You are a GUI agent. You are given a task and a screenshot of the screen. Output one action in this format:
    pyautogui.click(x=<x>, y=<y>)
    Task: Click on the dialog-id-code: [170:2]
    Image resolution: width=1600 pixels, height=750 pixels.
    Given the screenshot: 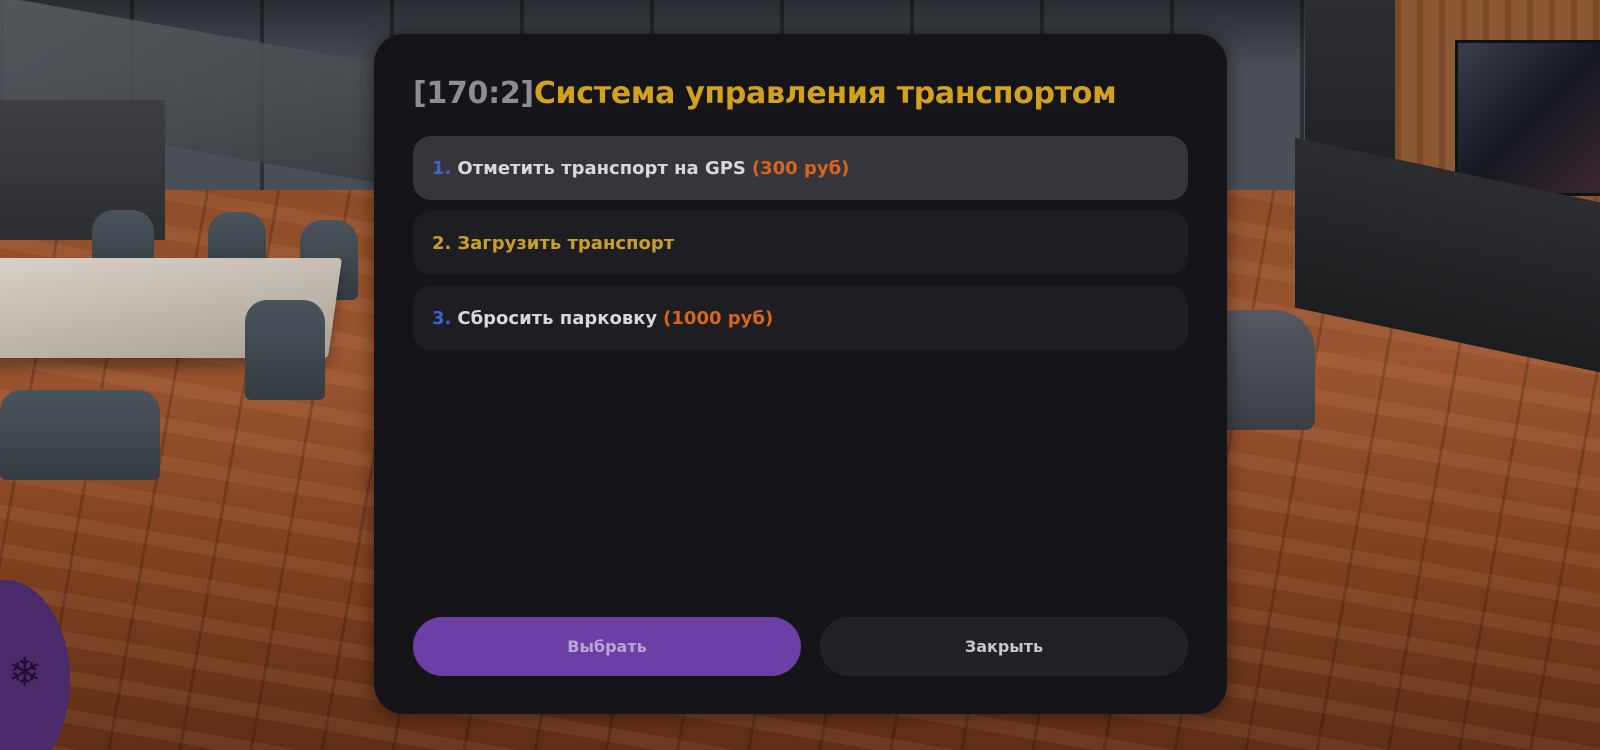 What is the action you would take?
    pyautogui.click(x=473, y=93)
    